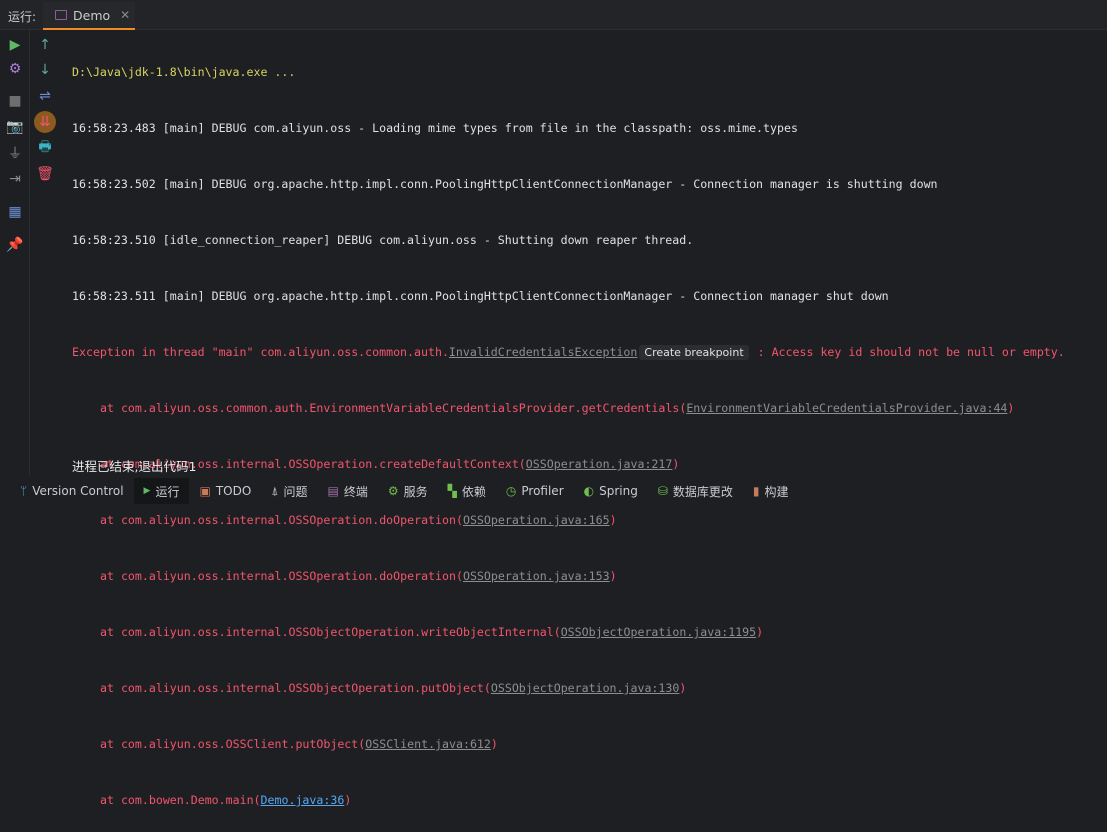  I want to click on toolwindow-spring: ◐ Spring, so click(611, 491).